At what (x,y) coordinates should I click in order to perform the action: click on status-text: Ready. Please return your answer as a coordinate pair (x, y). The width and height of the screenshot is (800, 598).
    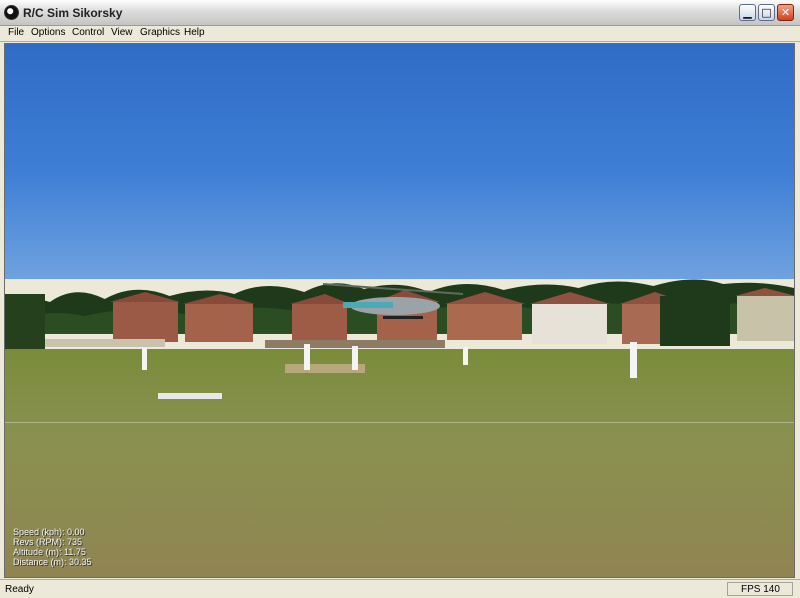
    Looking at the image, I should click on (19, 589).